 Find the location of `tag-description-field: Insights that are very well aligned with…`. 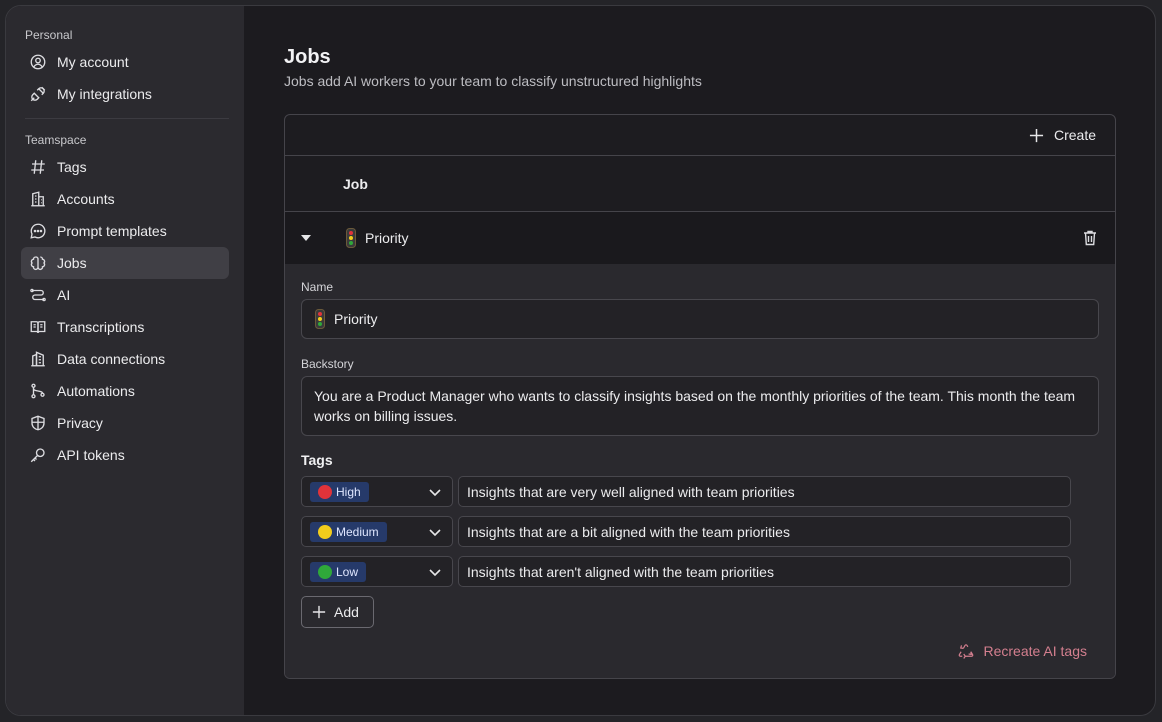

tag-description-field: Insights that are very well aligned with… is located at coordinates (764, 491).